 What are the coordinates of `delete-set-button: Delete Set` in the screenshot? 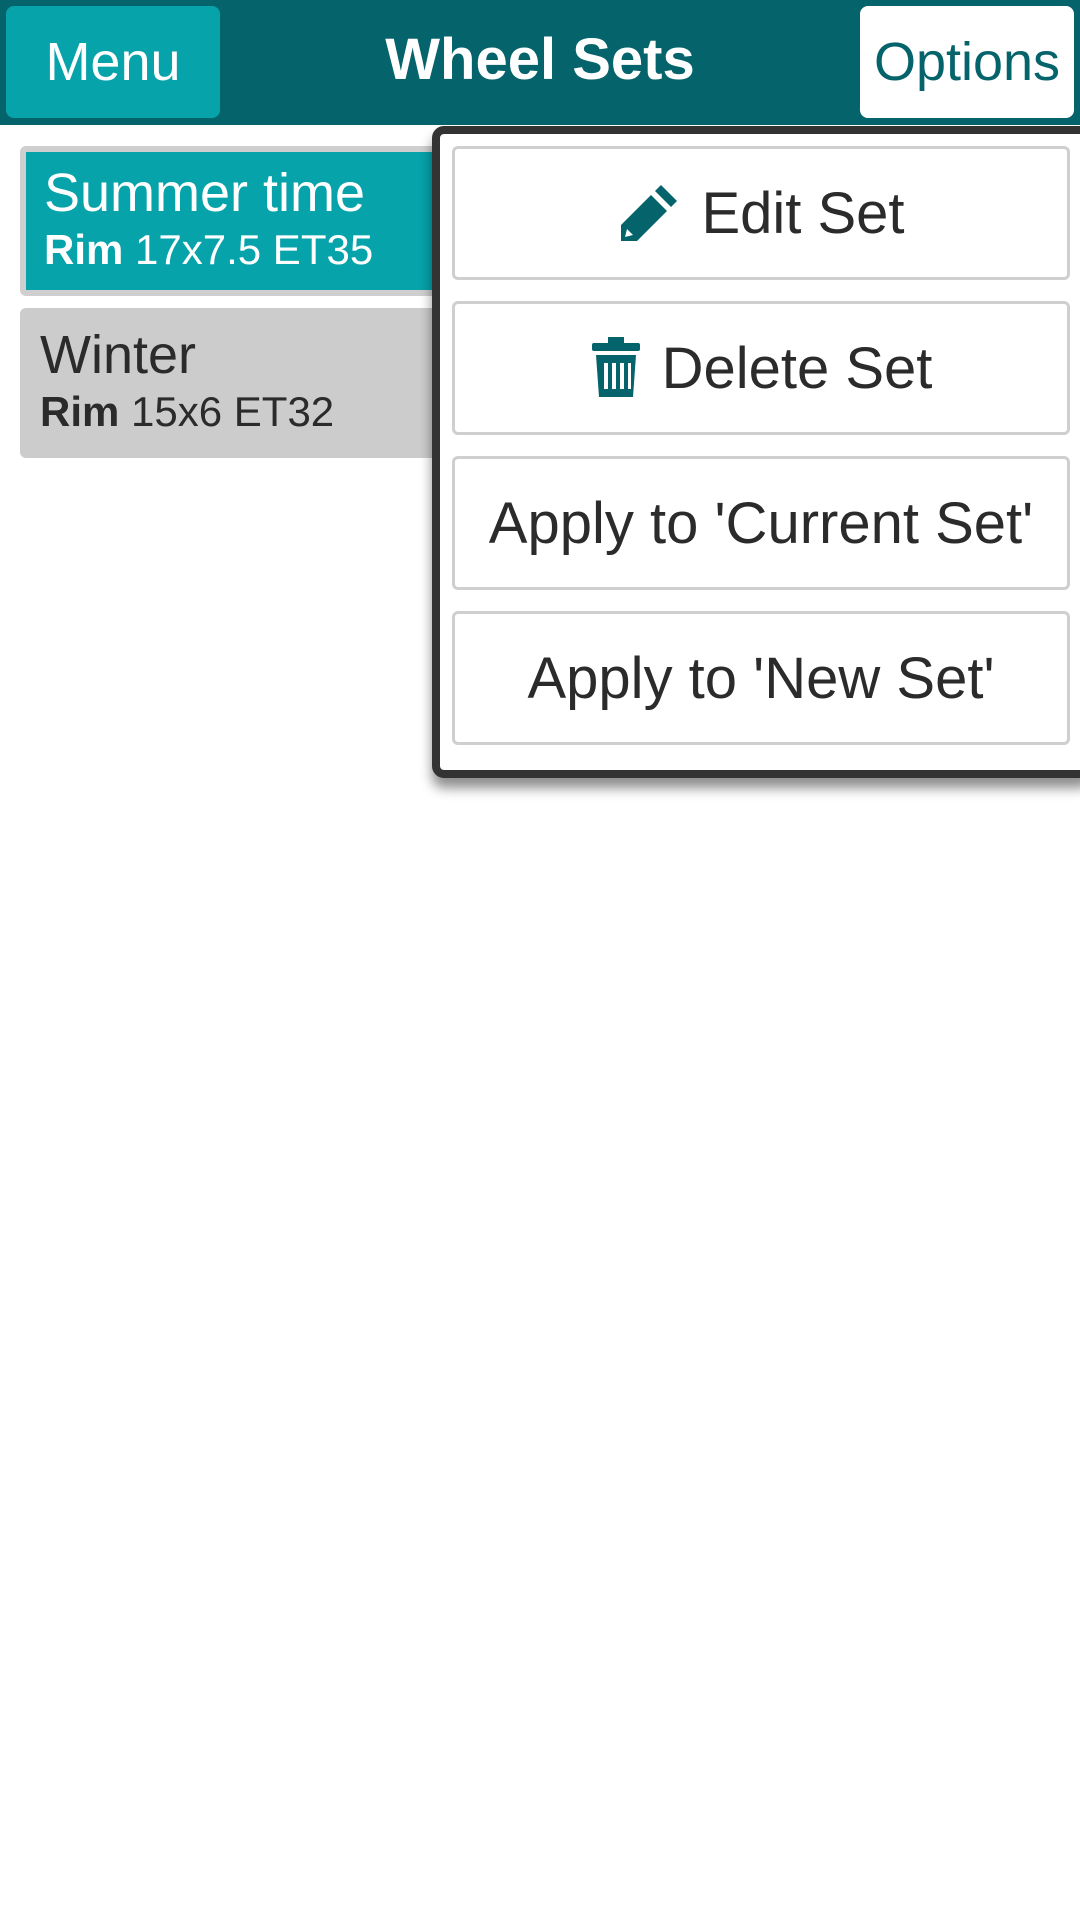 It's located at (761, 368).